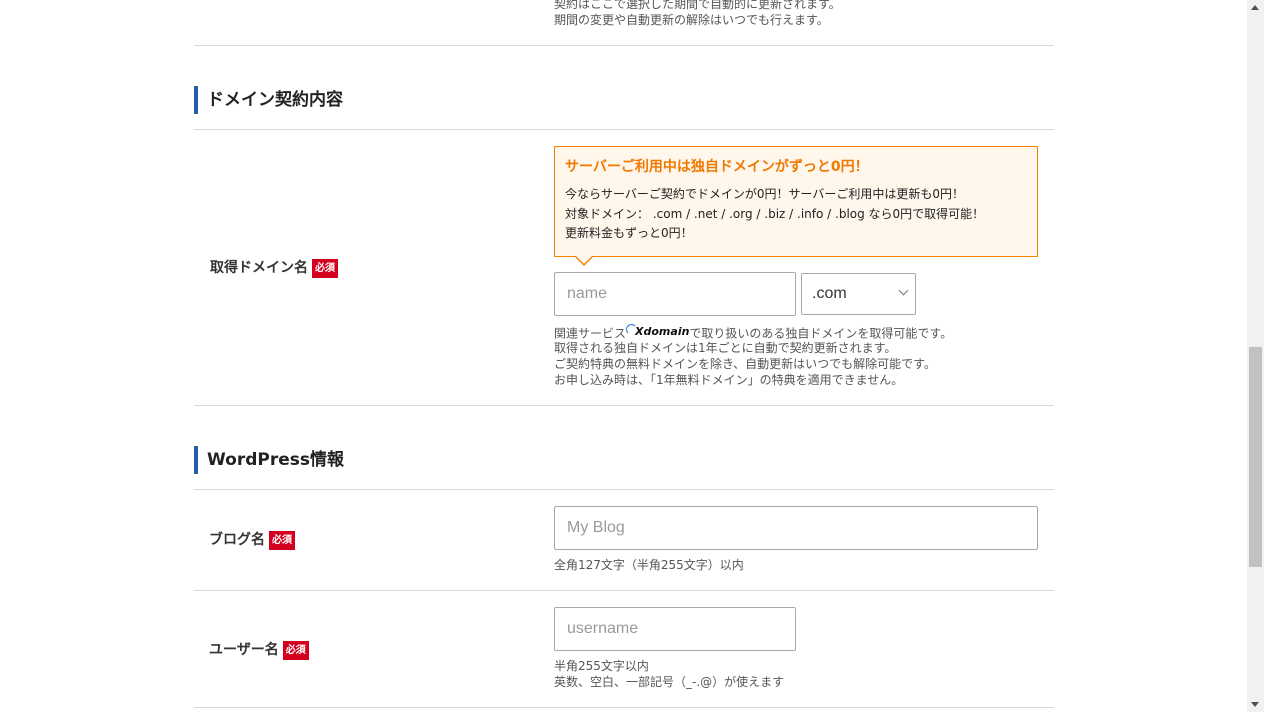 The height and width of the screenshot is (712, 1264). Describe the element at coordinates (590, 333) in the screenshot. I see `domain-note-1-before: 関連サービス` at that location.